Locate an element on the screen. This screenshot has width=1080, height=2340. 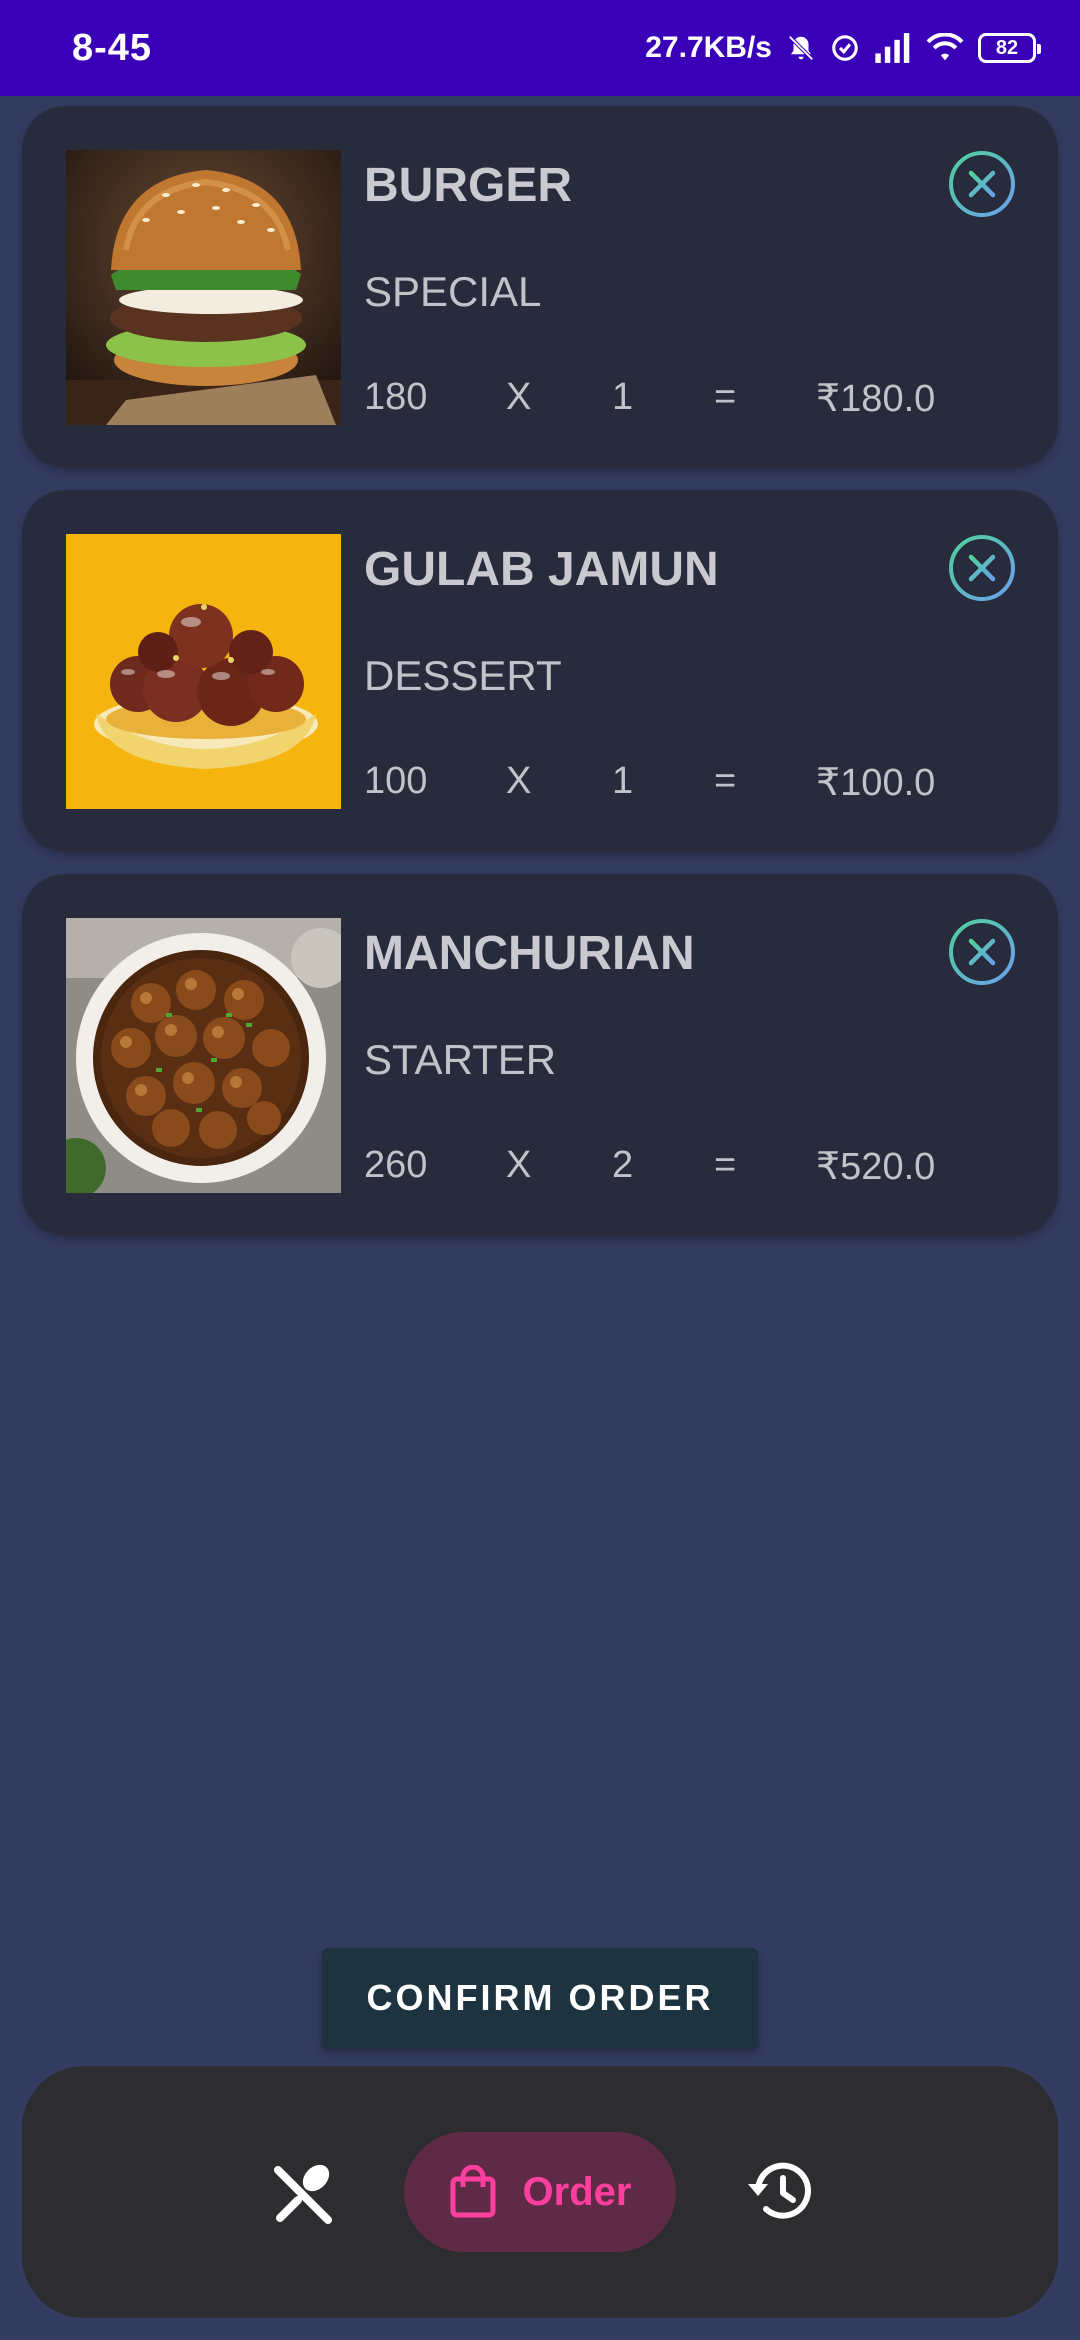
net-speed: 27.7KB/s is located at coordinates (708, 47).